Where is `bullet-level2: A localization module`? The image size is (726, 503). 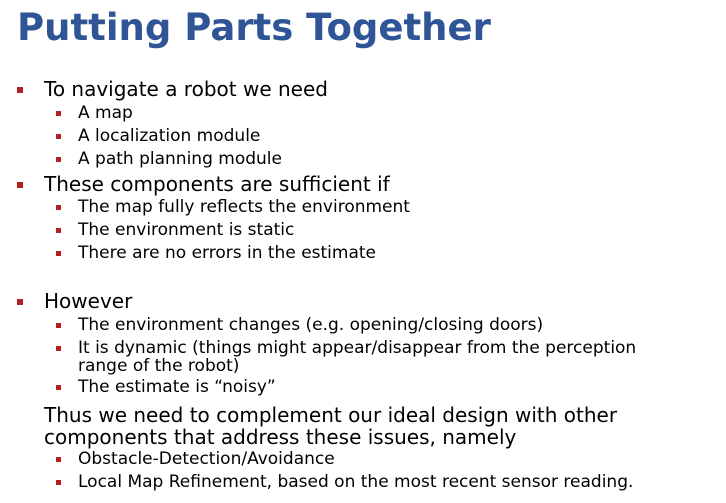 bullet-level2: A localization module is located at coordinates (169, 136).